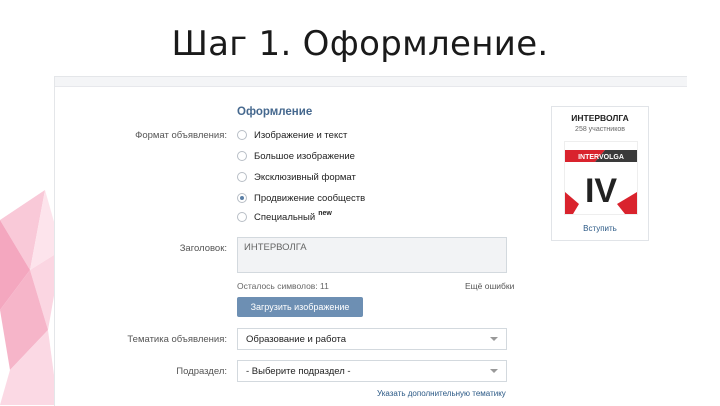 The height and width of the screenshot is (406, 720). What do you see at coordinates (181, 135) in the screenshot?
I see `format-label: Формат объявления:` at bounding box center [181, 135].